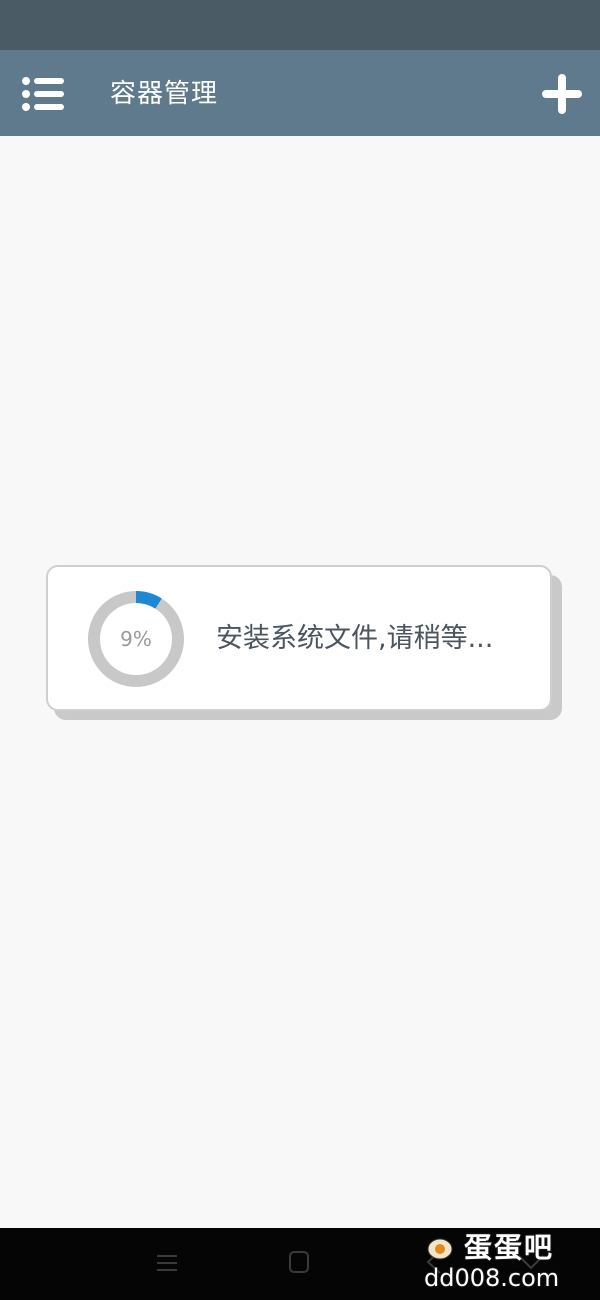 This screenshot has height=1300, width=600. I want to click on menu-icon, so click(167, 1263).